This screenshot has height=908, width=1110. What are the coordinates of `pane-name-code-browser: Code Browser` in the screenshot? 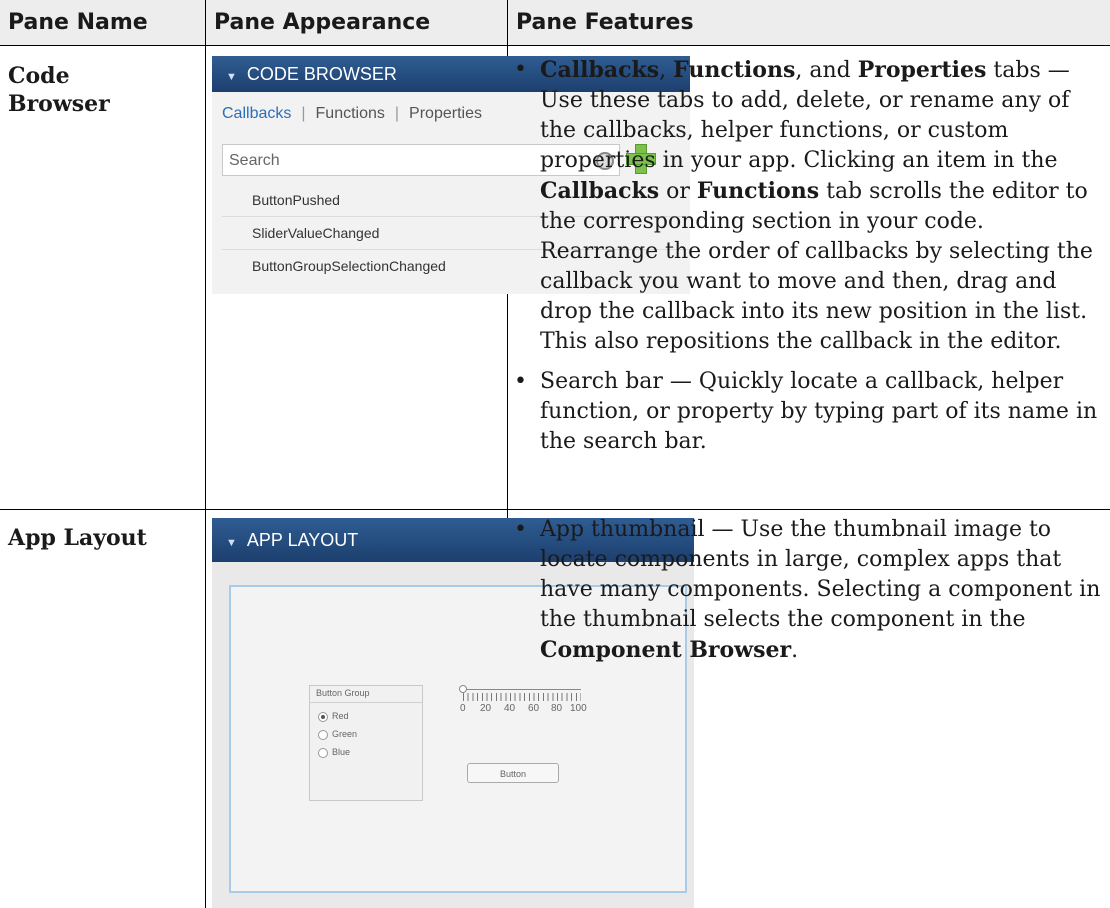 It's located at (59, 90).